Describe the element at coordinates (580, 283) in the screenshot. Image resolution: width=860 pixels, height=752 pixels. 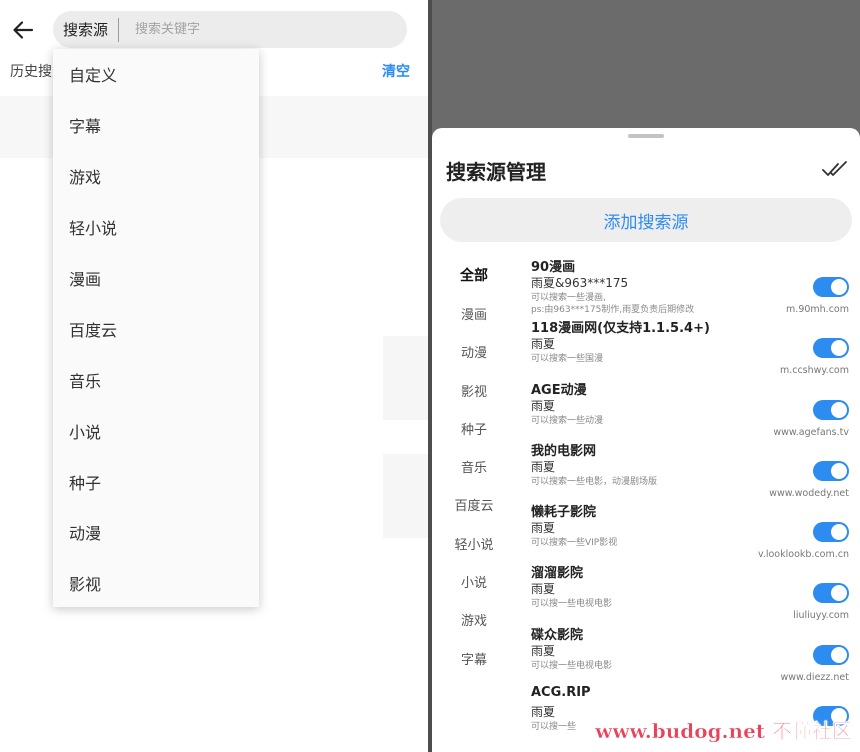
I see `source-author: 雨夏&963***175` at that location.